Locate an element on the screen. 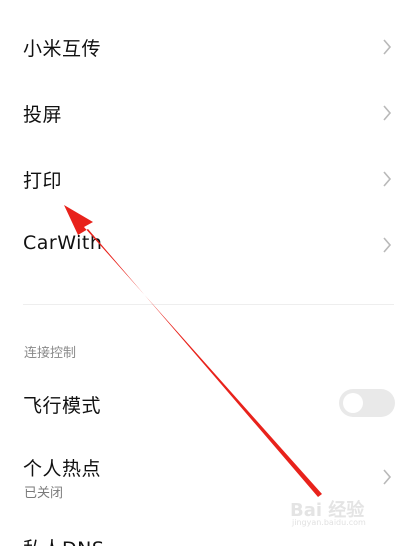  settings-item-xiaomi-share: 小米互传 is located at coordinates (204, 47).